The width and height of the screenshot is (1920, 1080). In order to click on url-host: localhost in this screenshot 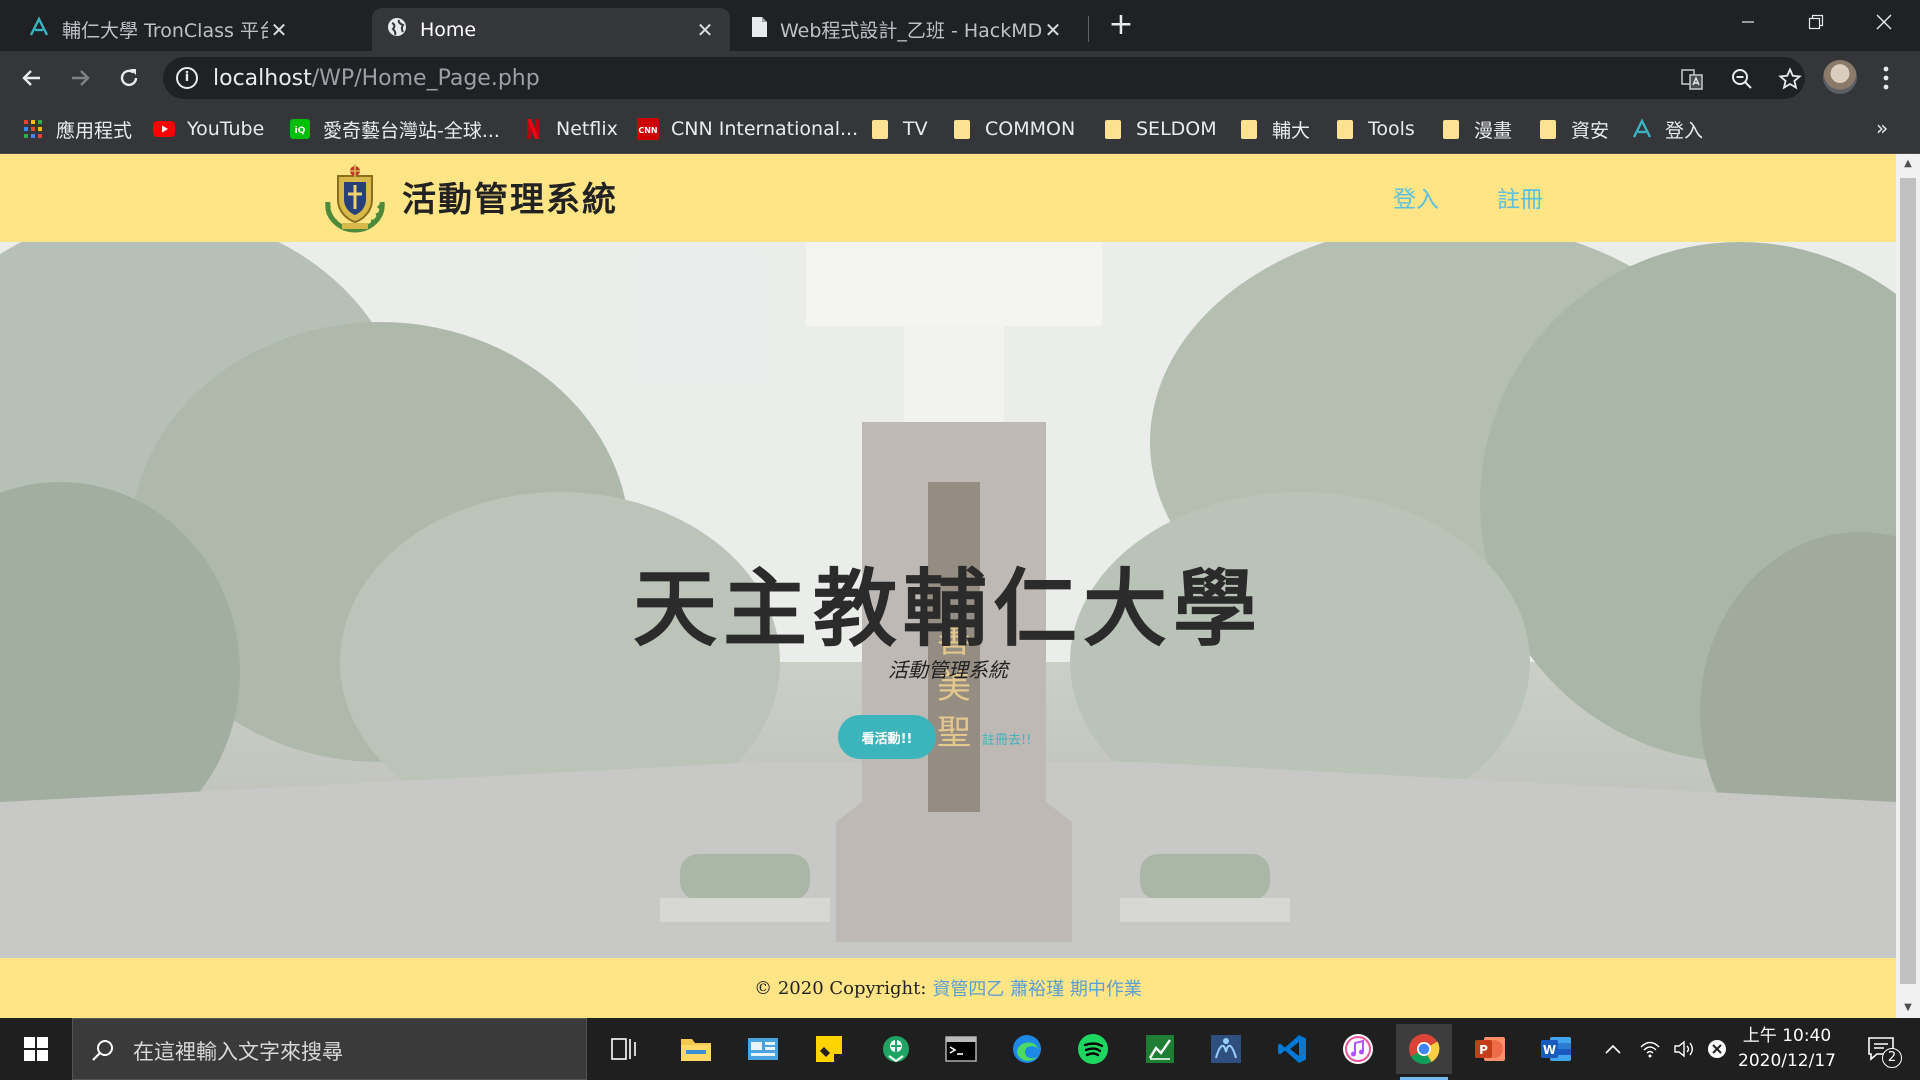, I will do `click(262, 78)`.